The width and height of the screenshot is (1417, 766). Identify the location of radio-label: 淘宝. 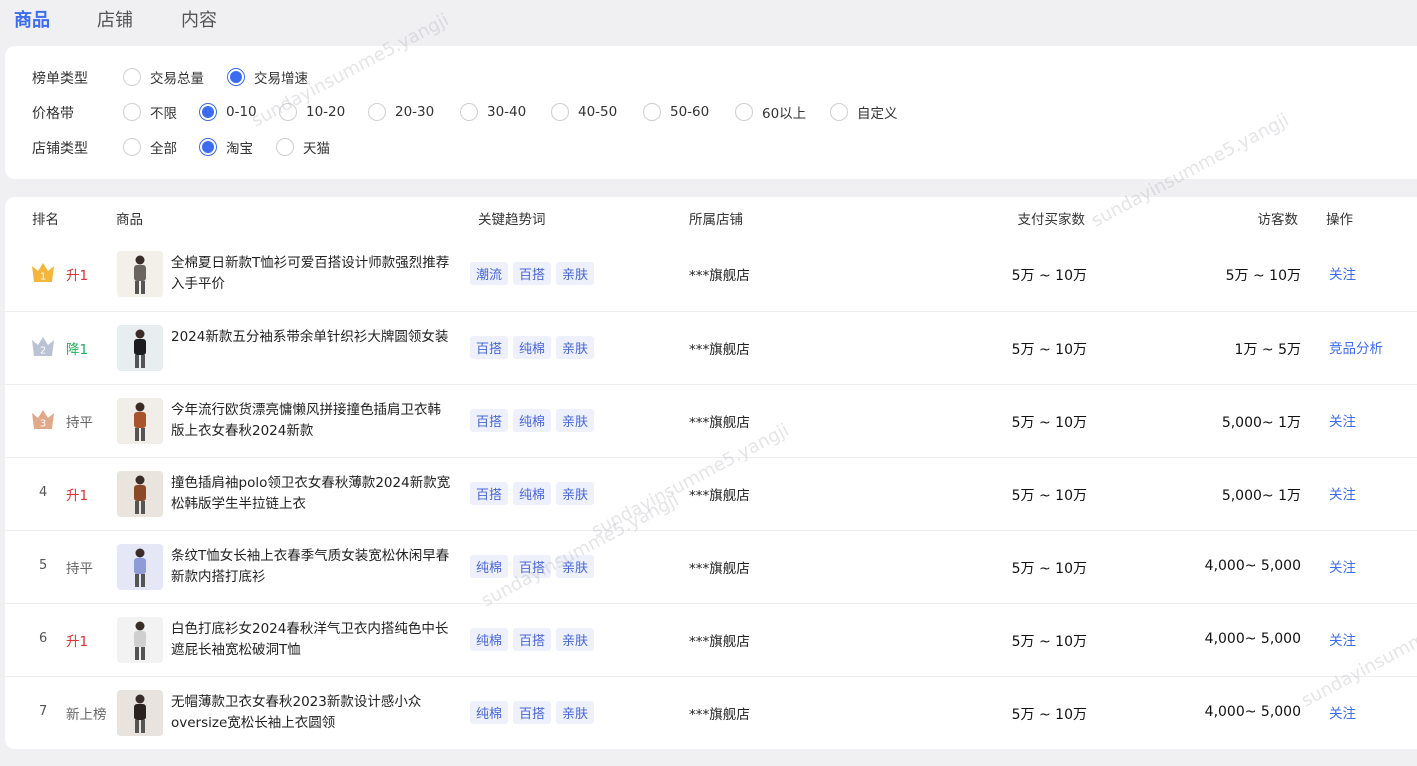
(239, 149).